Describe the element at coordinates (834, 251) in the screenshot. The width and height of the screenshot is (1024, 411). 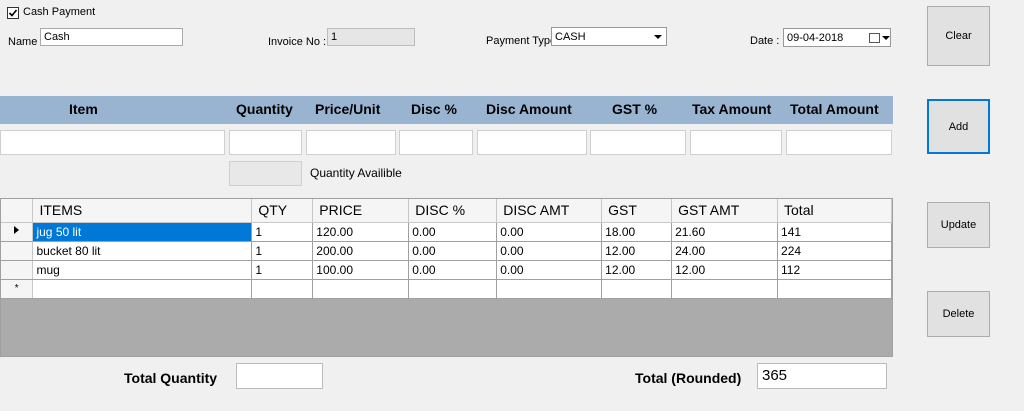
I see `grid-cell: 224` at that location.